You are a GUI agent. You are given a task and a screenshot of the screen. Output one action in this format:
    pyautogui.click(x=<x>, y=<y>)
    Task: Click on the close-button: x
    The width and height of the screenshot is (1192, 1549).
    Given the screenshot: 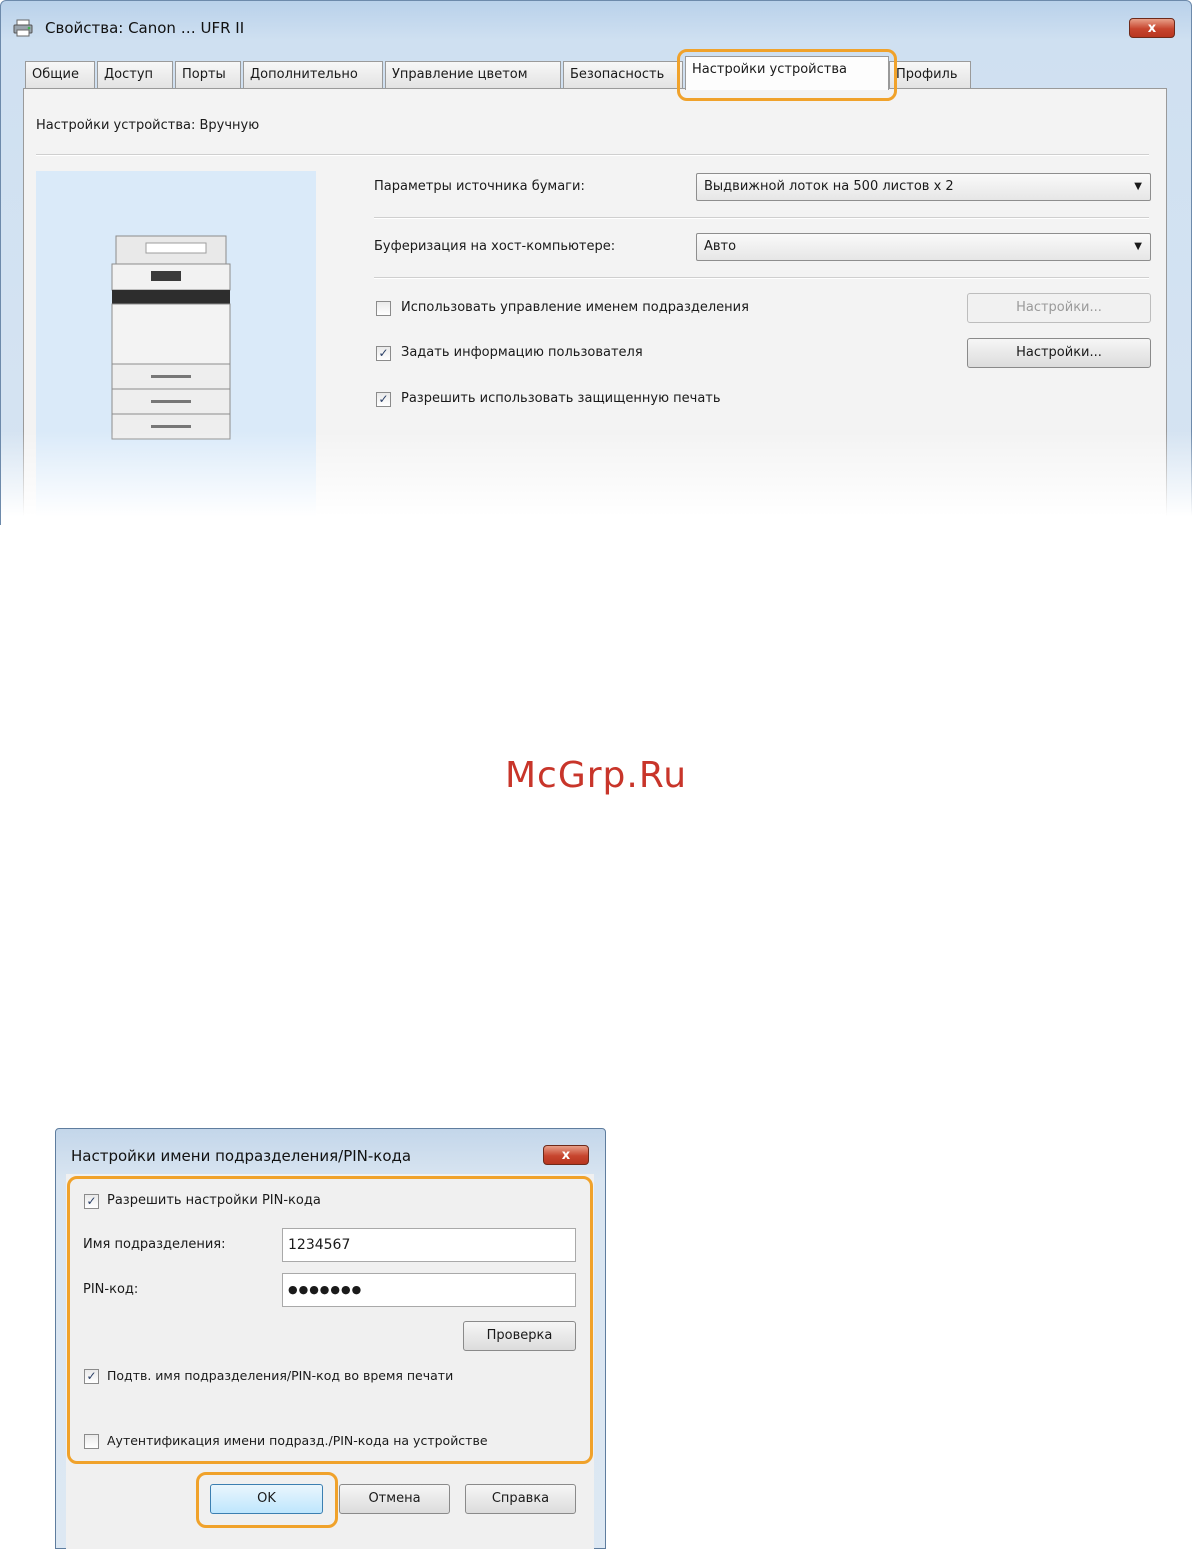 What is the action you would take?
    pyautogui.click(x=1152, y=28)
    